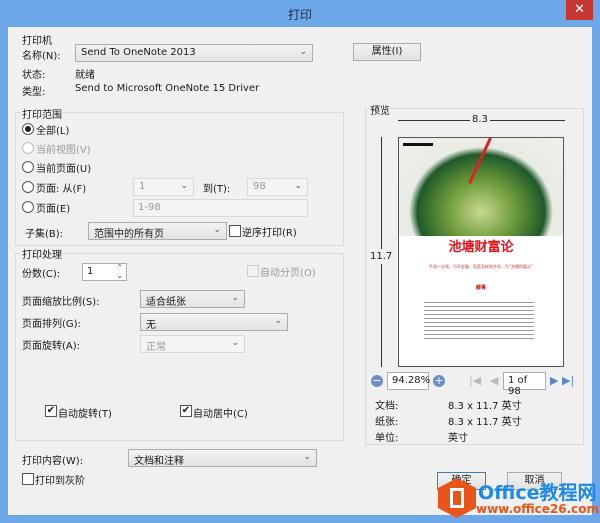  What do you see at coordinates (485, 422) in the screenshot?
I see `paper-size-value: 8.3 x 11.7 英寸` at bounding box center [485, 422].